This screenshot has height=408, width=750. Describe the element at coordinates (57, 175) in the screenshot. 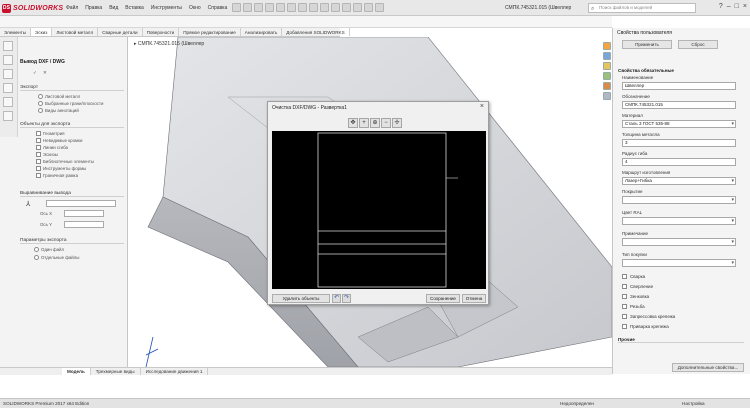

I see `object-checkbox: Граничная рамка` at that location.